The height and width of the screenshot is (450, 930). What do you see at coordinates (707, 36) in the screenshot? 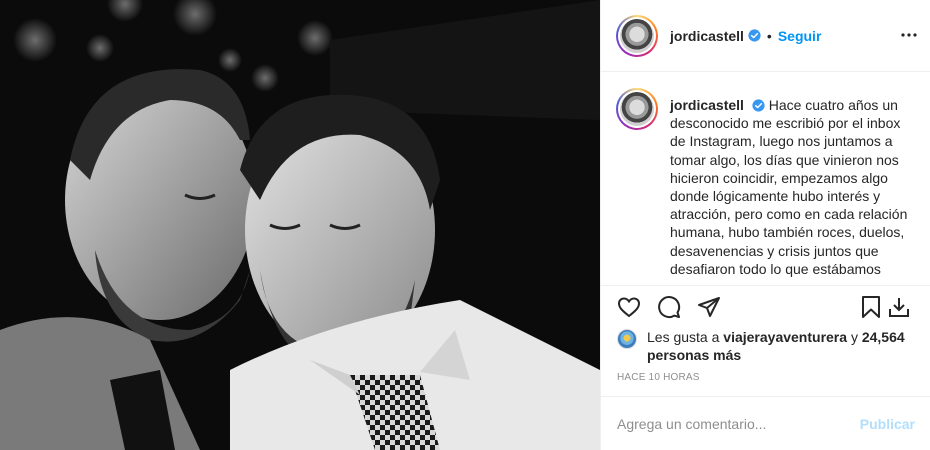
I see `author-username: jordicastell` at bounding box center [707, 36].